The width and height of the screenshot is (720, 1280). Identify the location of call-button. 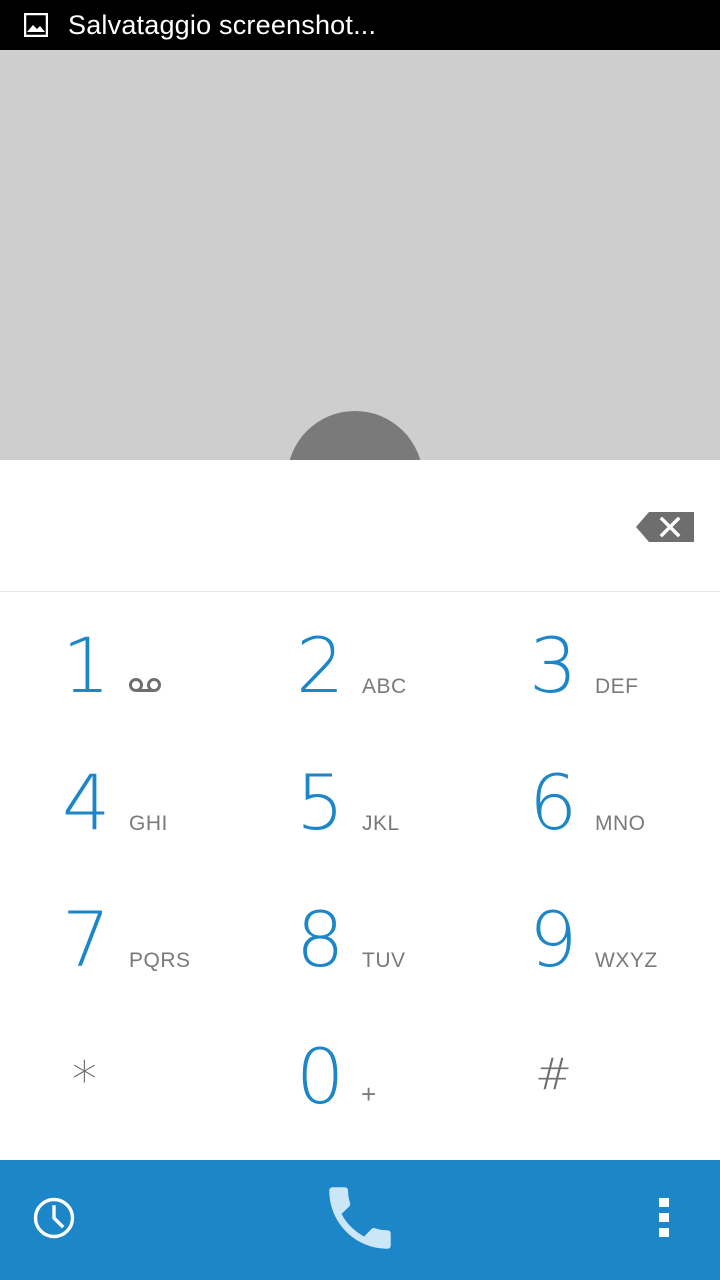
(360, 1220).